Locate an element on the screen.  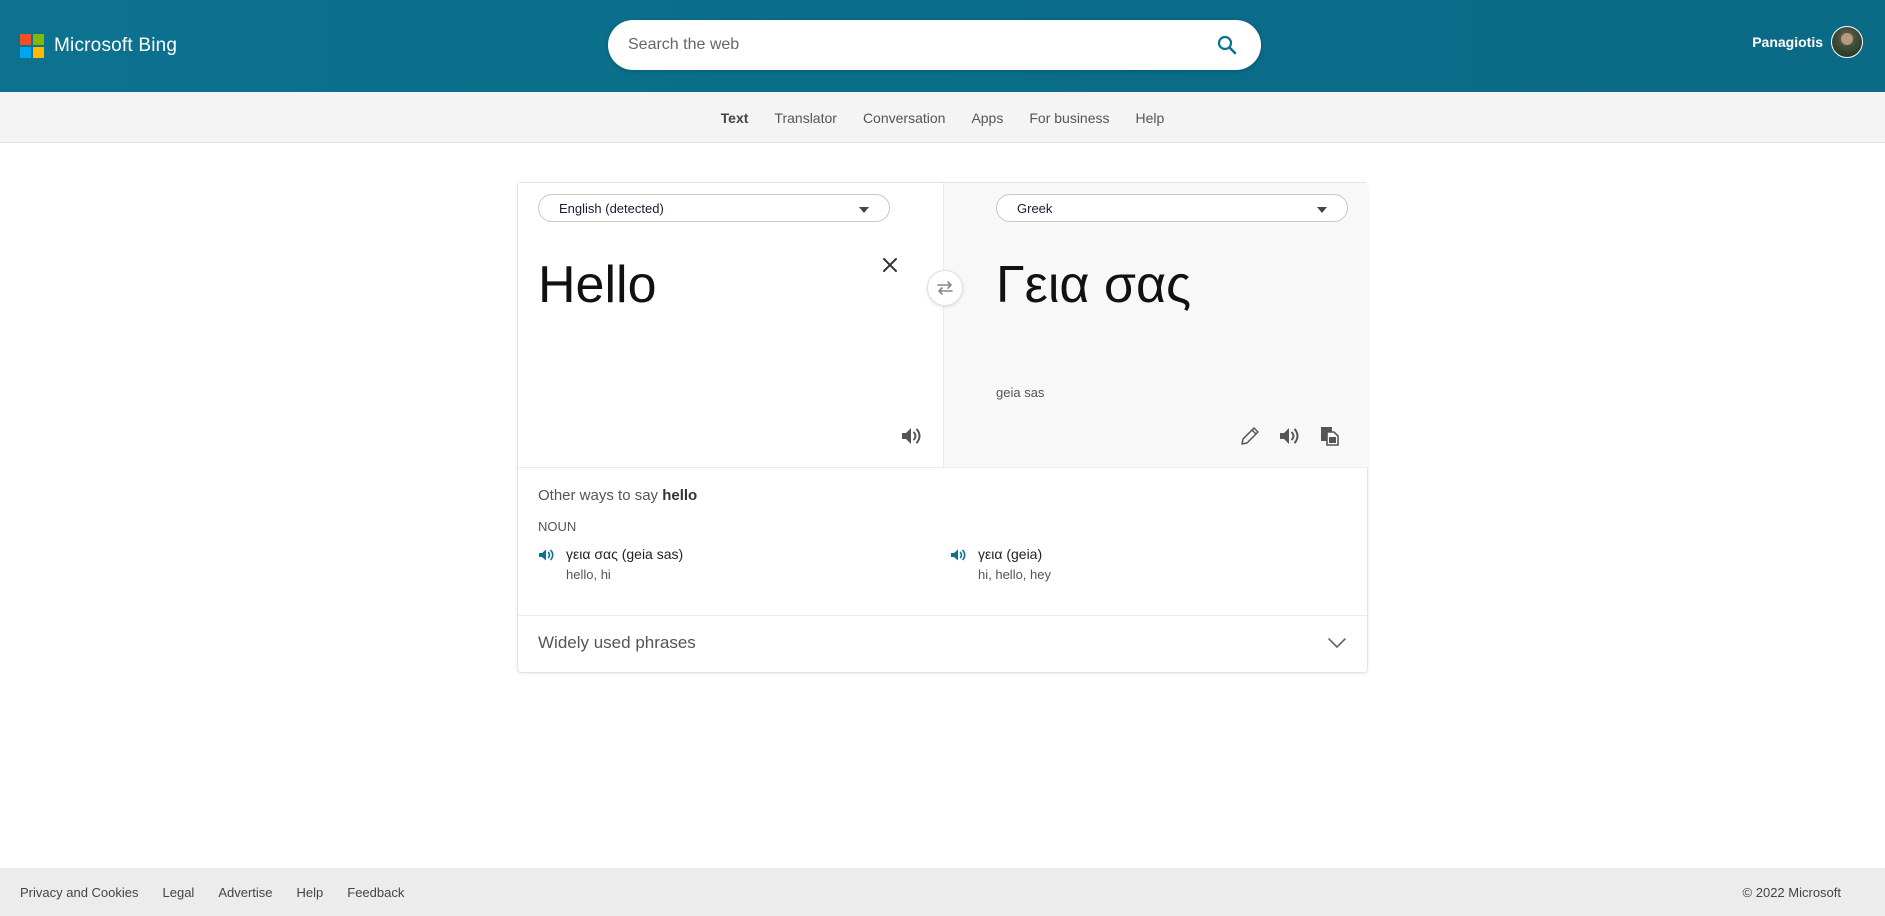
tab-translator: Translator is located at coordinates (805, 118).